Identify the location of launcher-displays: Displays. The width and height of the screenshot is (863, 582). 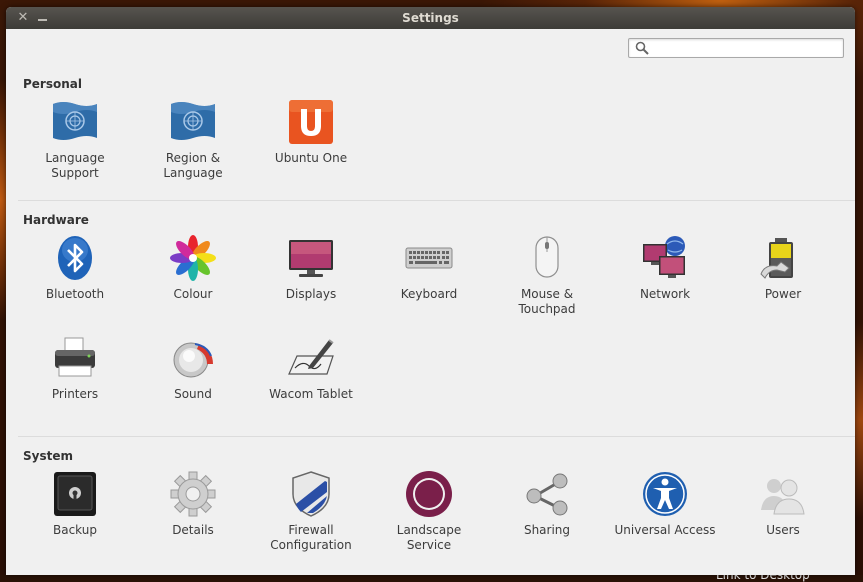
(311, 268).